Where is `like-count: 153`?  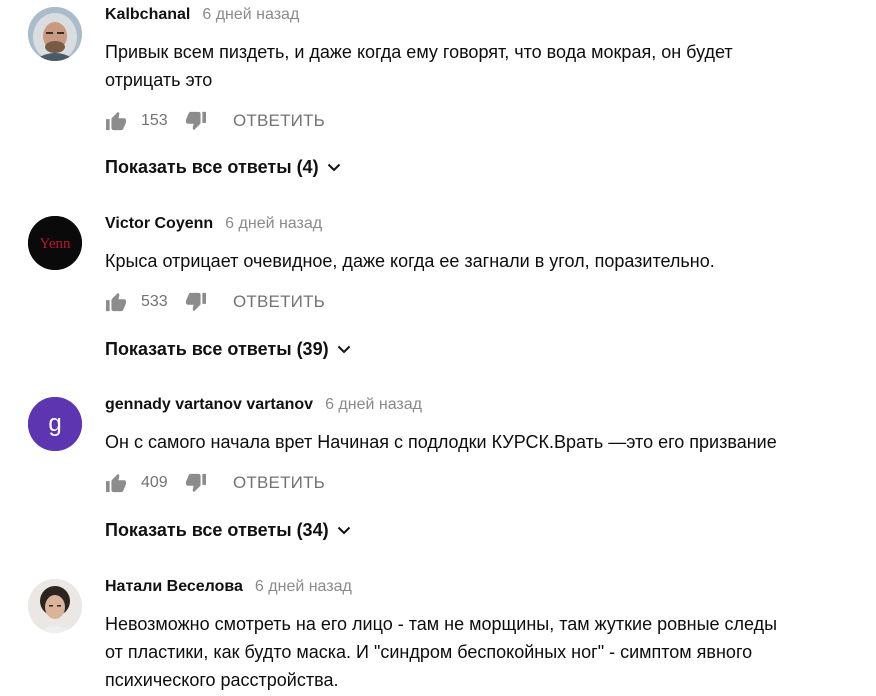 like-count: 153 is located at coordinates (154, 120).